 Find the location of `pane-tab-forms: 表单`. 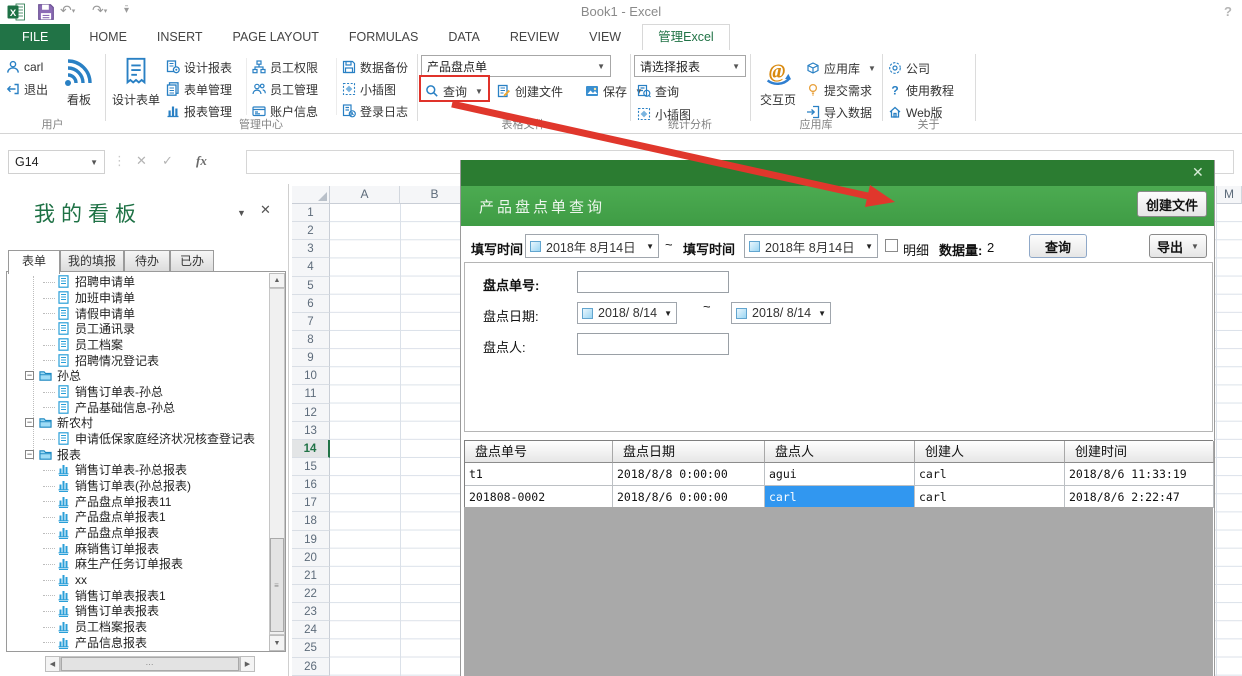

pane-tab-forms: 表单 is located at coordinates (34, 262).